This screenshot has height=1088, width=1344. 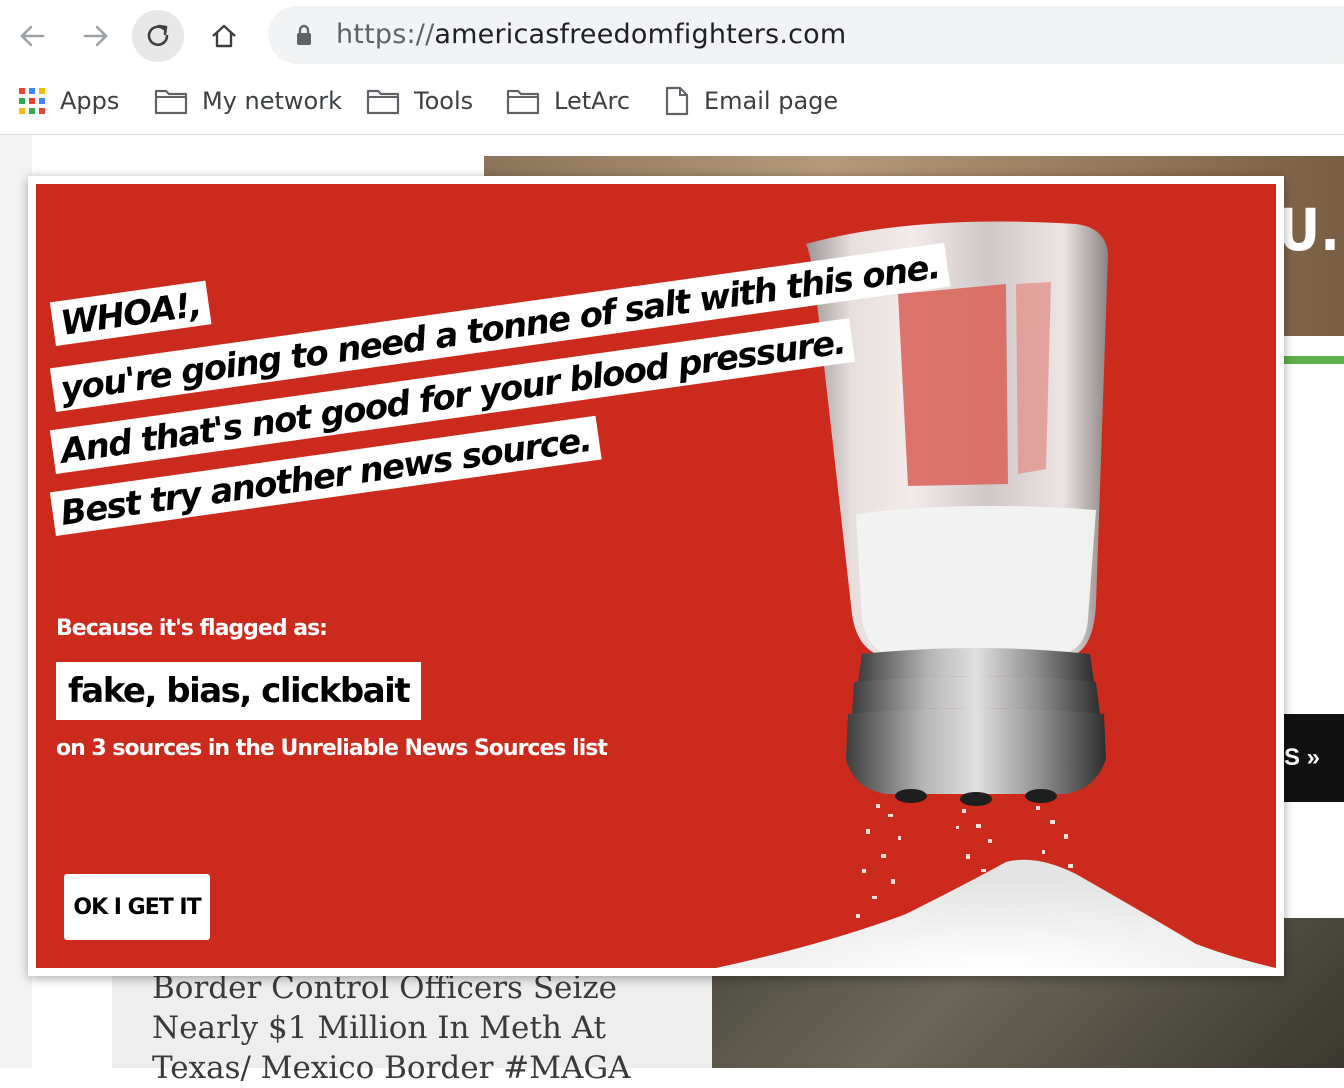 What do you see at coordinates (1308, 230) in the screenshot?
I see `hero-text: U.` at bounding box center [1308, 230].